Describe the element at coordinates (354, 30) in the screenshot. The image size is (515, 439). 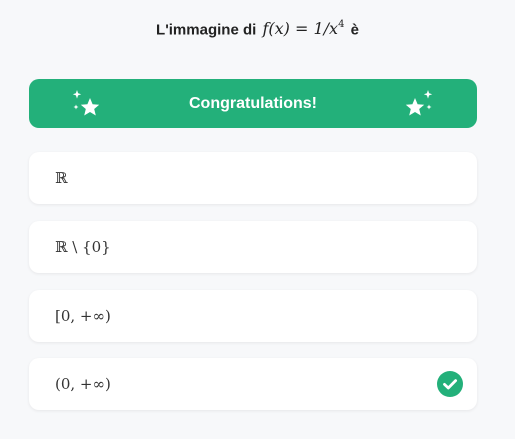
I see `question-suffix: è` at that location.